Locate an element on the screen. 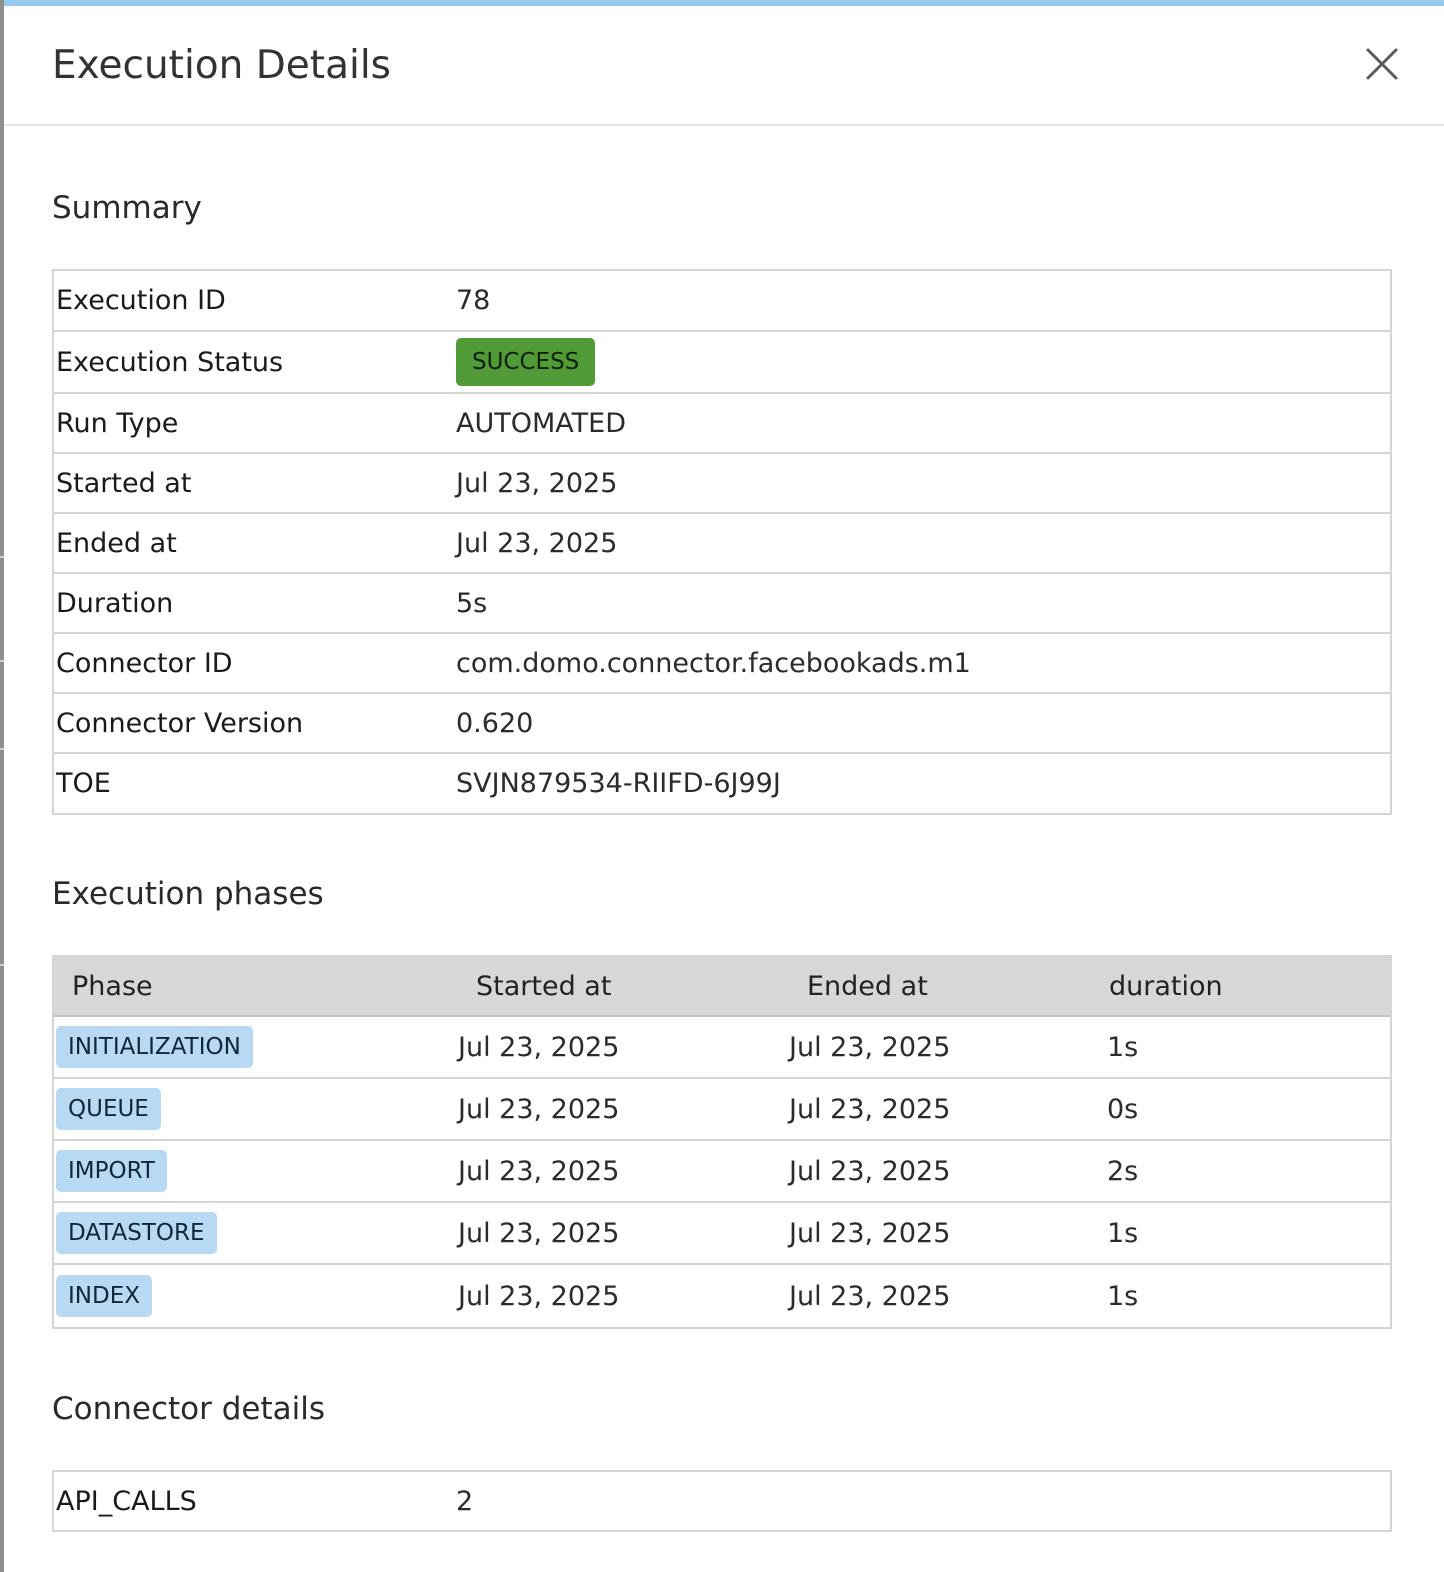 This screenshot has width=1444, height=1572. close-button is located at coordinates (1382, 64).